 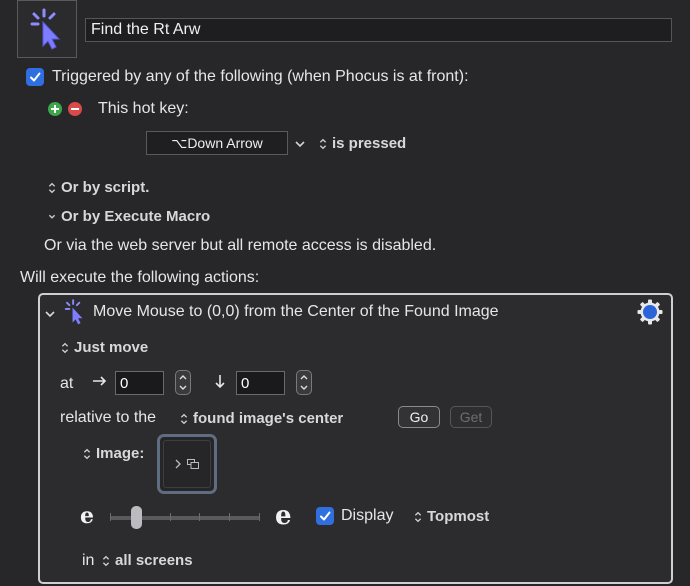 I want to click on hotkey-value: ⌥Down Arrow, so click(x=217, y=142).